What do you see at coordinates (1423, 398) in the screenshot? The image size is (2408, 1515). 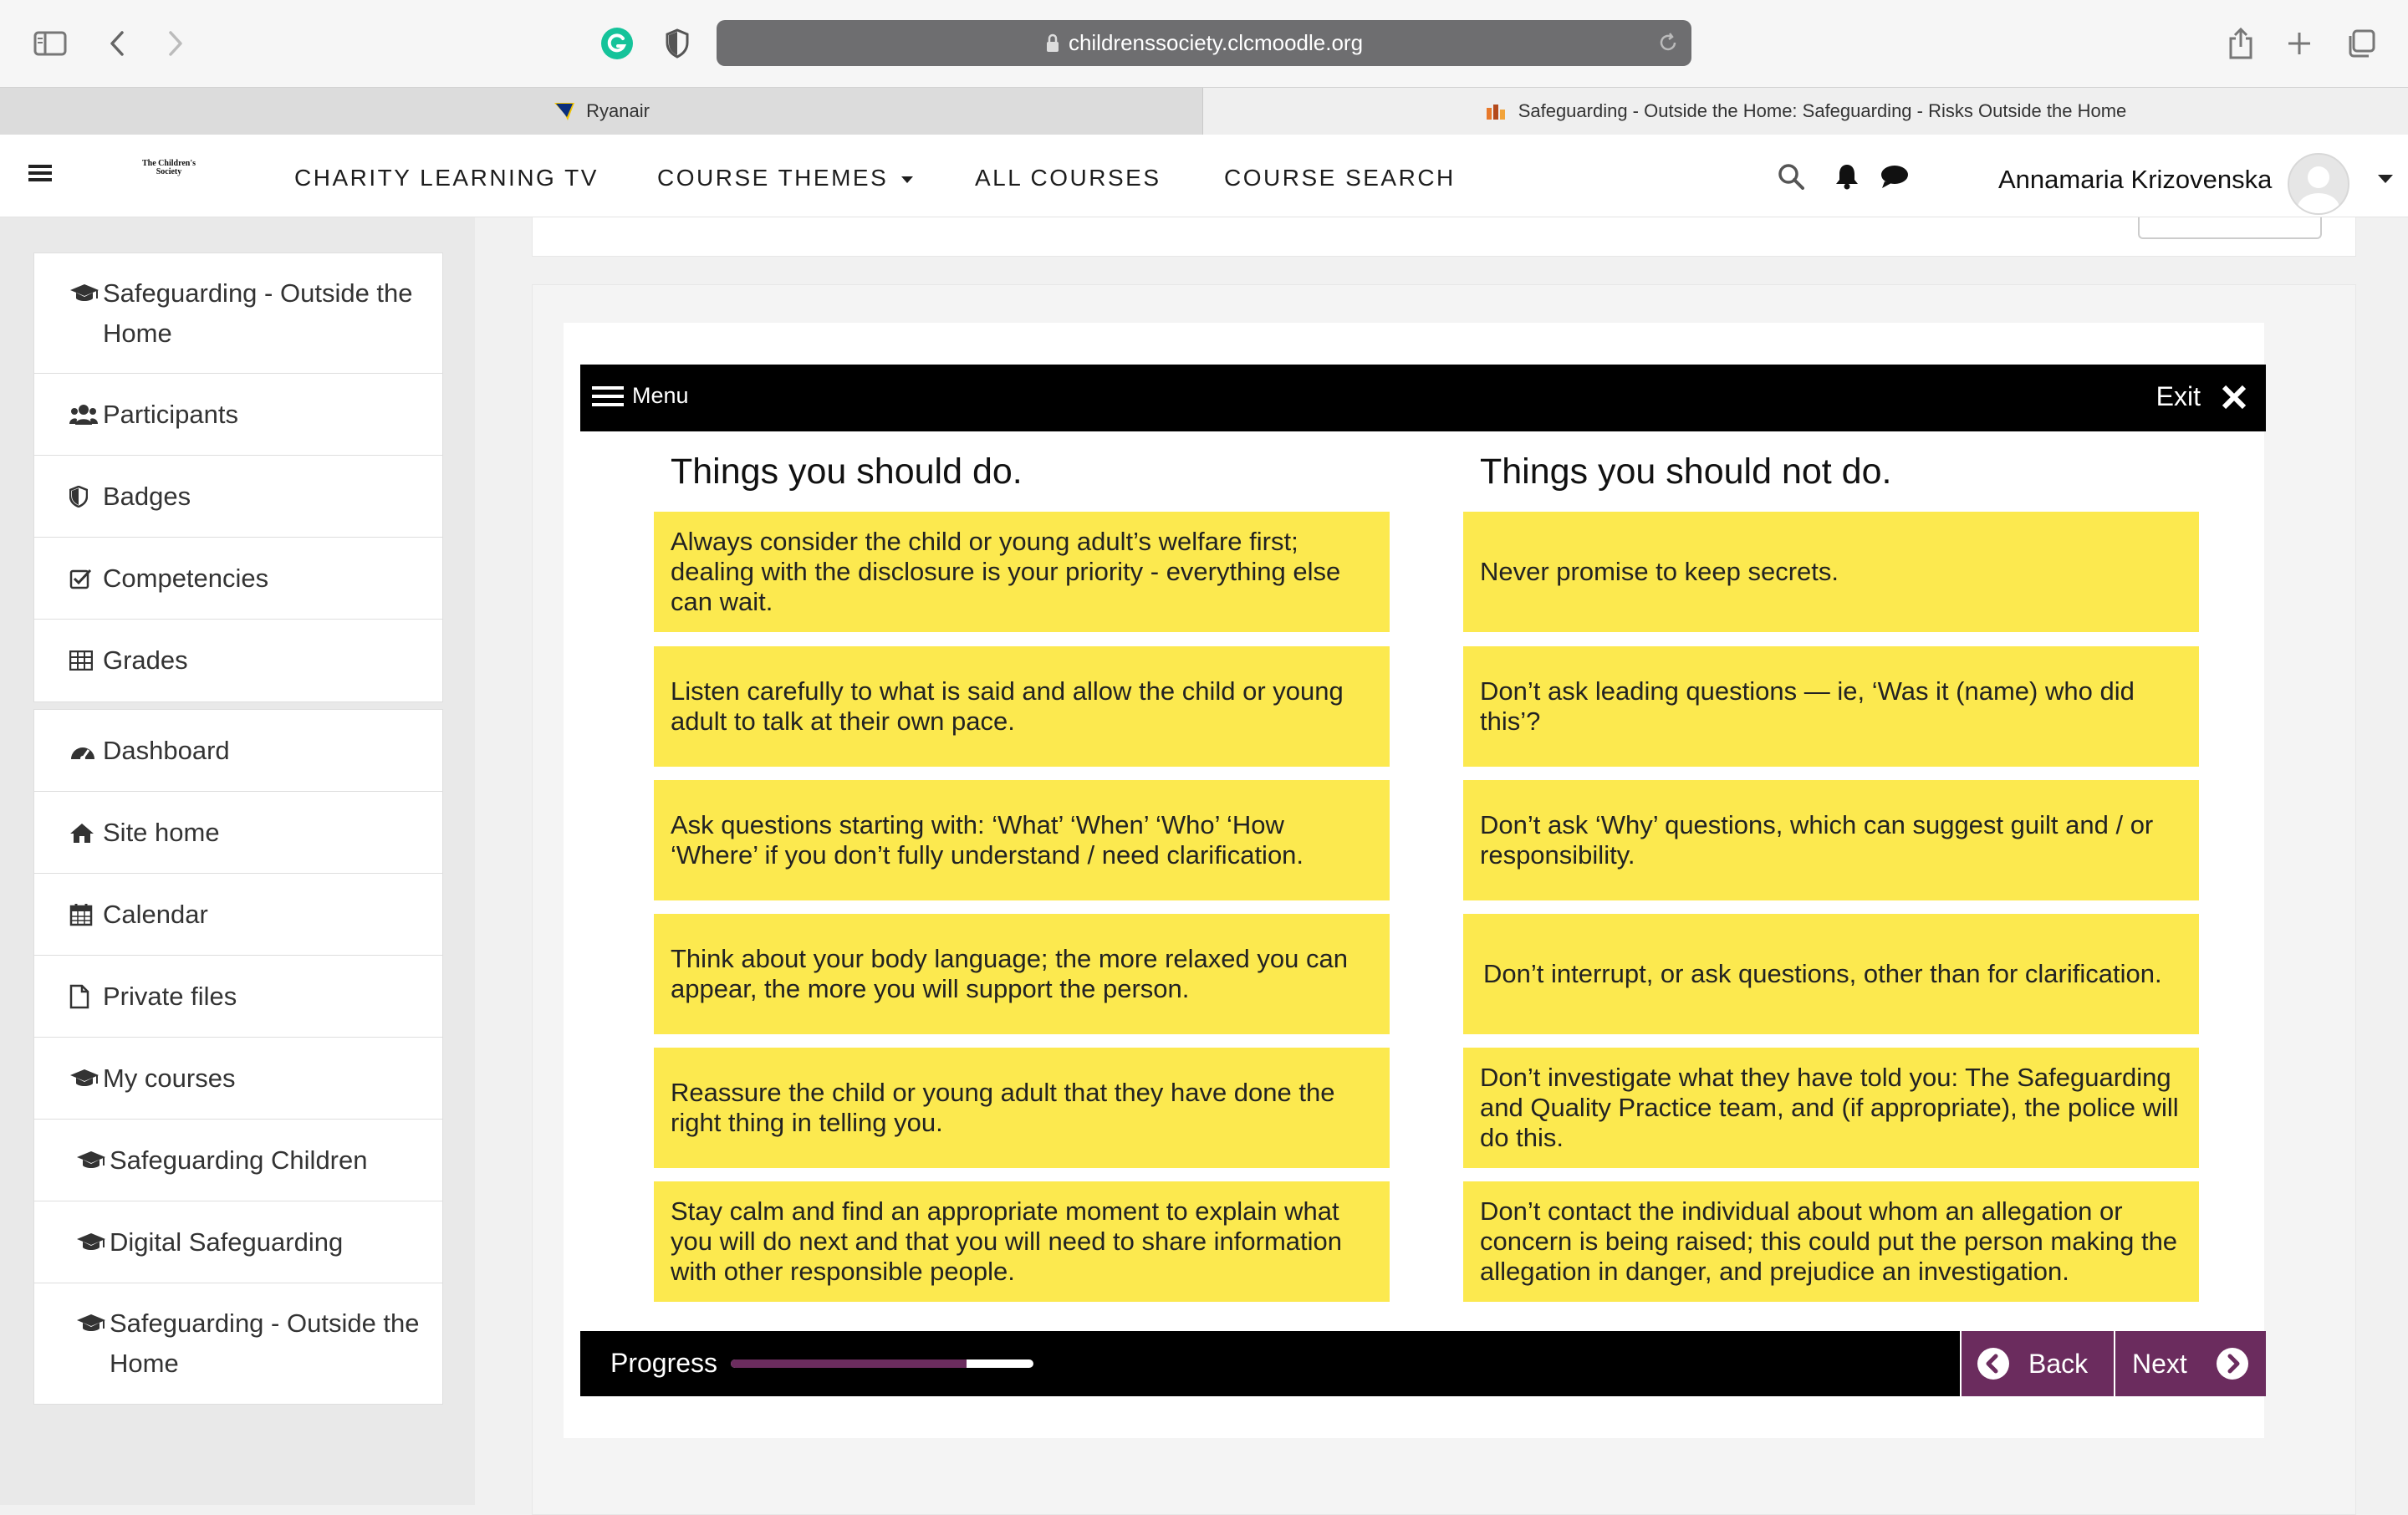 I see `player-top-bar: Menu Exit` at bounding box center [1423, 398].